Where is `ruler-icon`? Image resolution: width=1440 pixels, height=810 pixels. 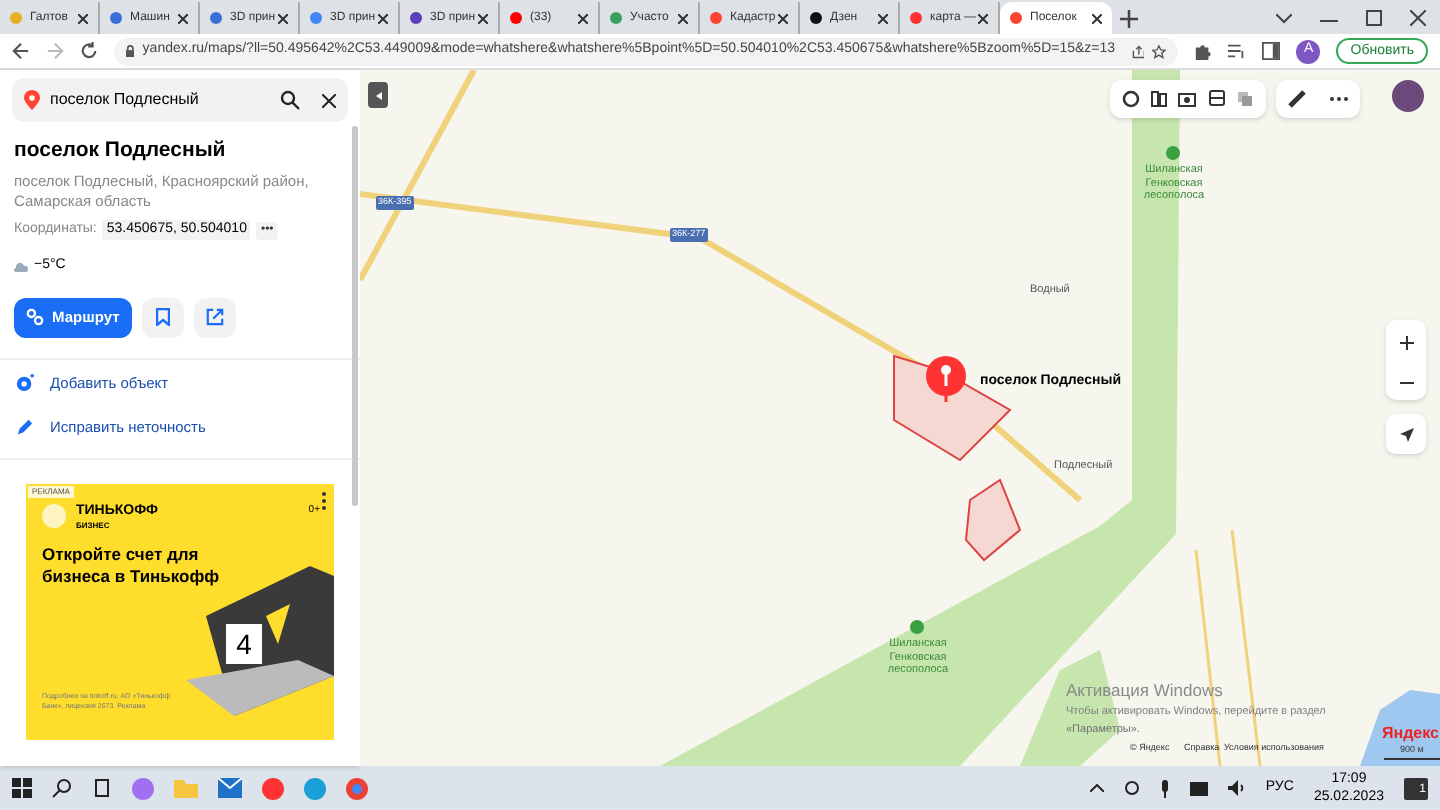
ruler-icon is located at coordinates (1297, 99).